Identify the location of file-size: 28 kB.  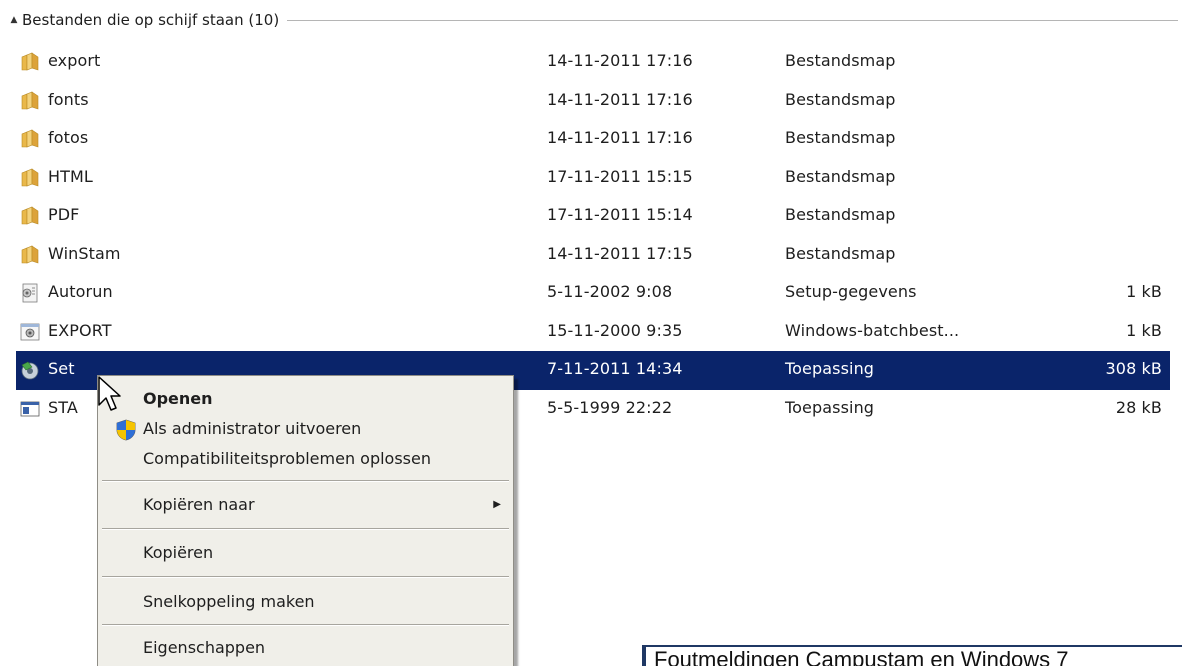
(1138, 407).